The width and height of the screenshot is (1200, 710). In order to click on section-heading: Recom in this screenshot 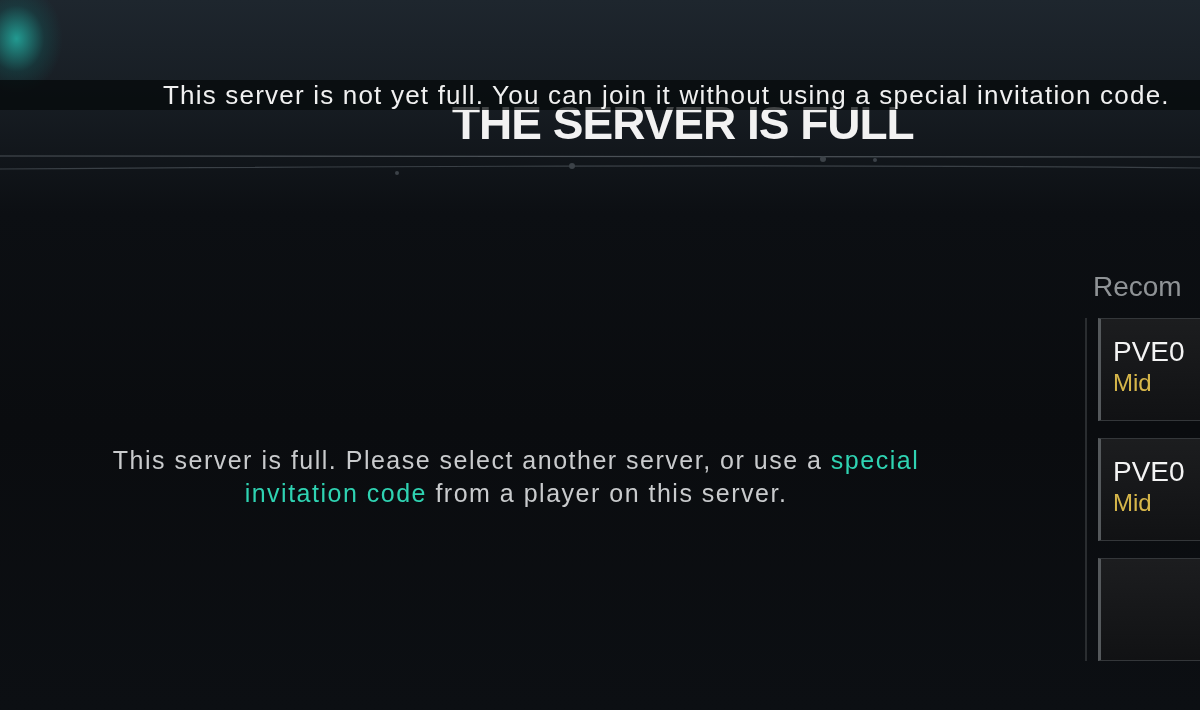, I will do `click(1137, 287)`.